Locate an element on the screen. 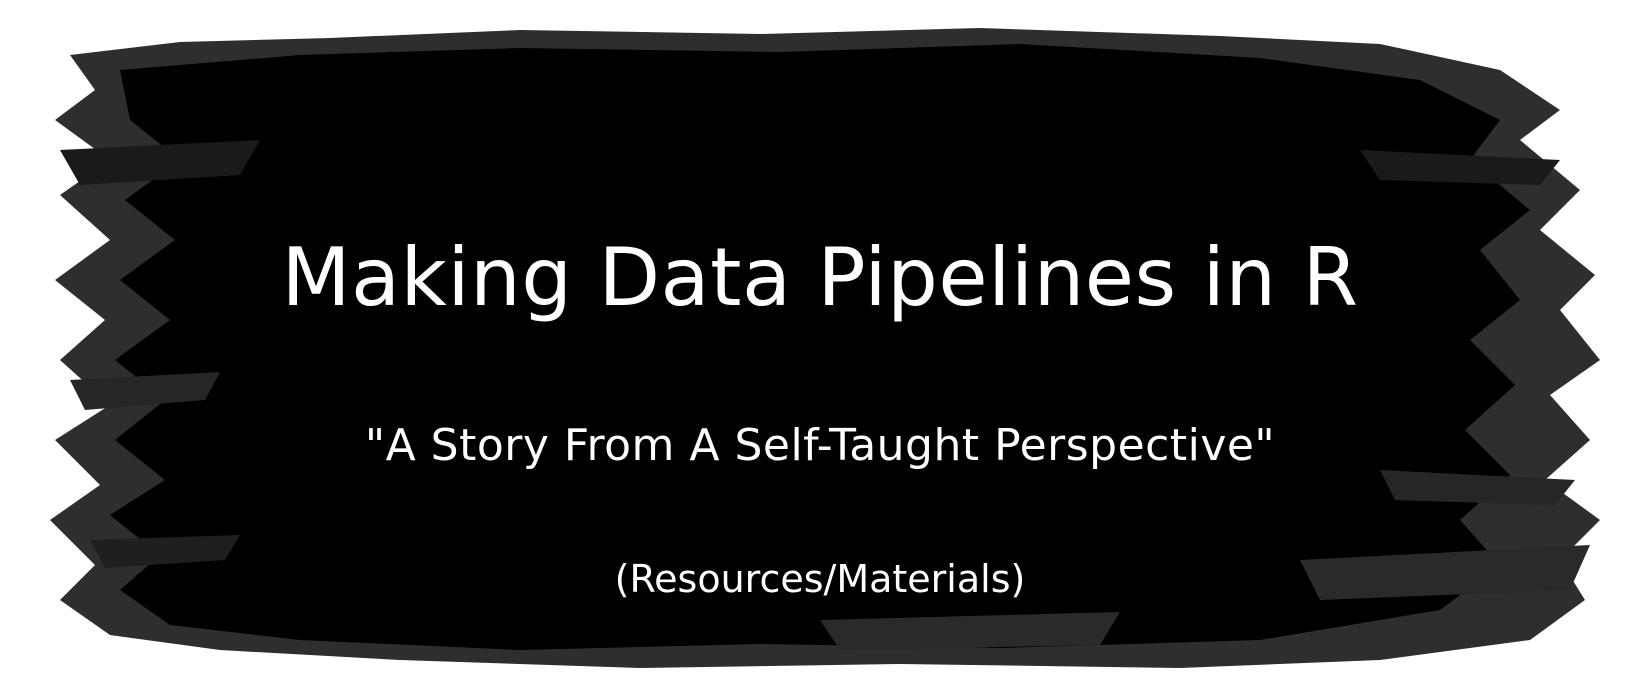  banner-title: Making Data Pipelines in R is located at coordinates (820, 277).